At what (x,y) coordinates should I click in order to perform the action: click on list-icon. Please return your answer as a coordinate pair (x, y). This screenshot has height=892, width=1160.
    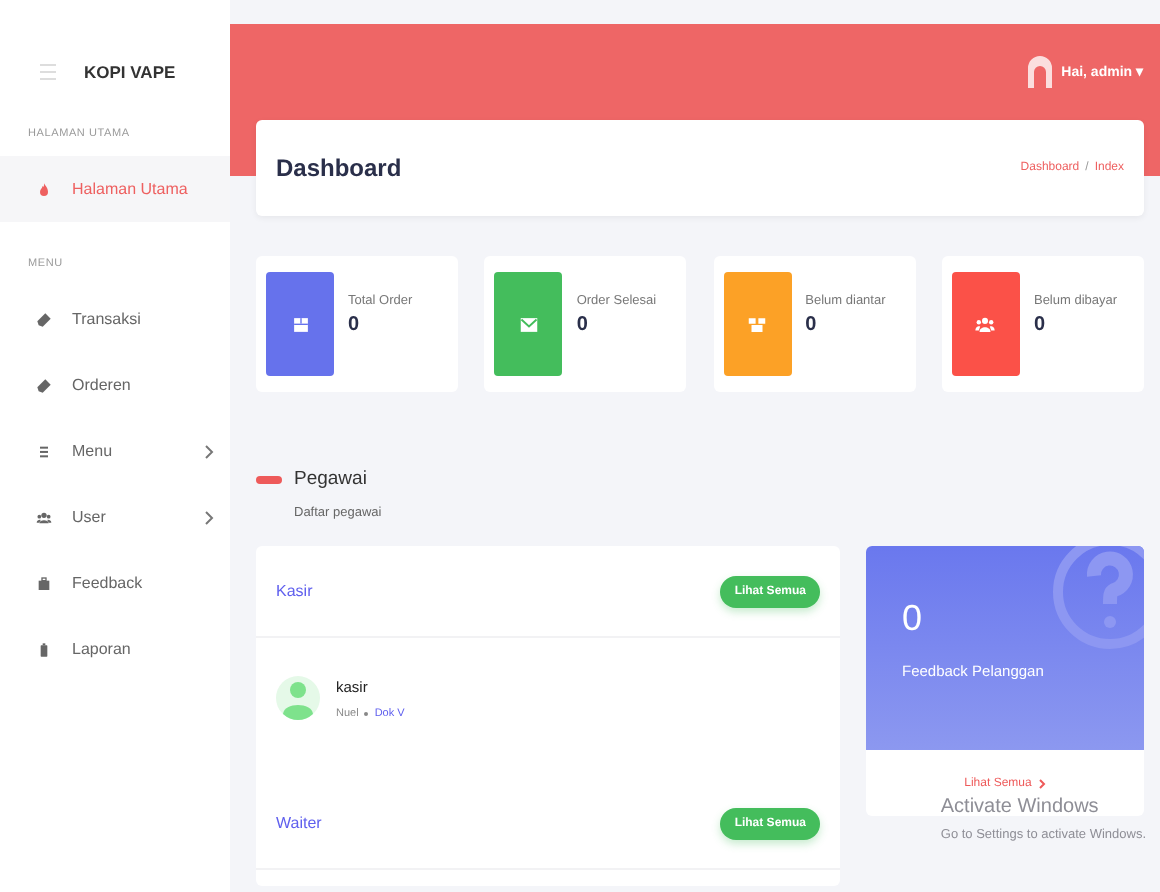
    Looking at the image, I should click on (44, 451).